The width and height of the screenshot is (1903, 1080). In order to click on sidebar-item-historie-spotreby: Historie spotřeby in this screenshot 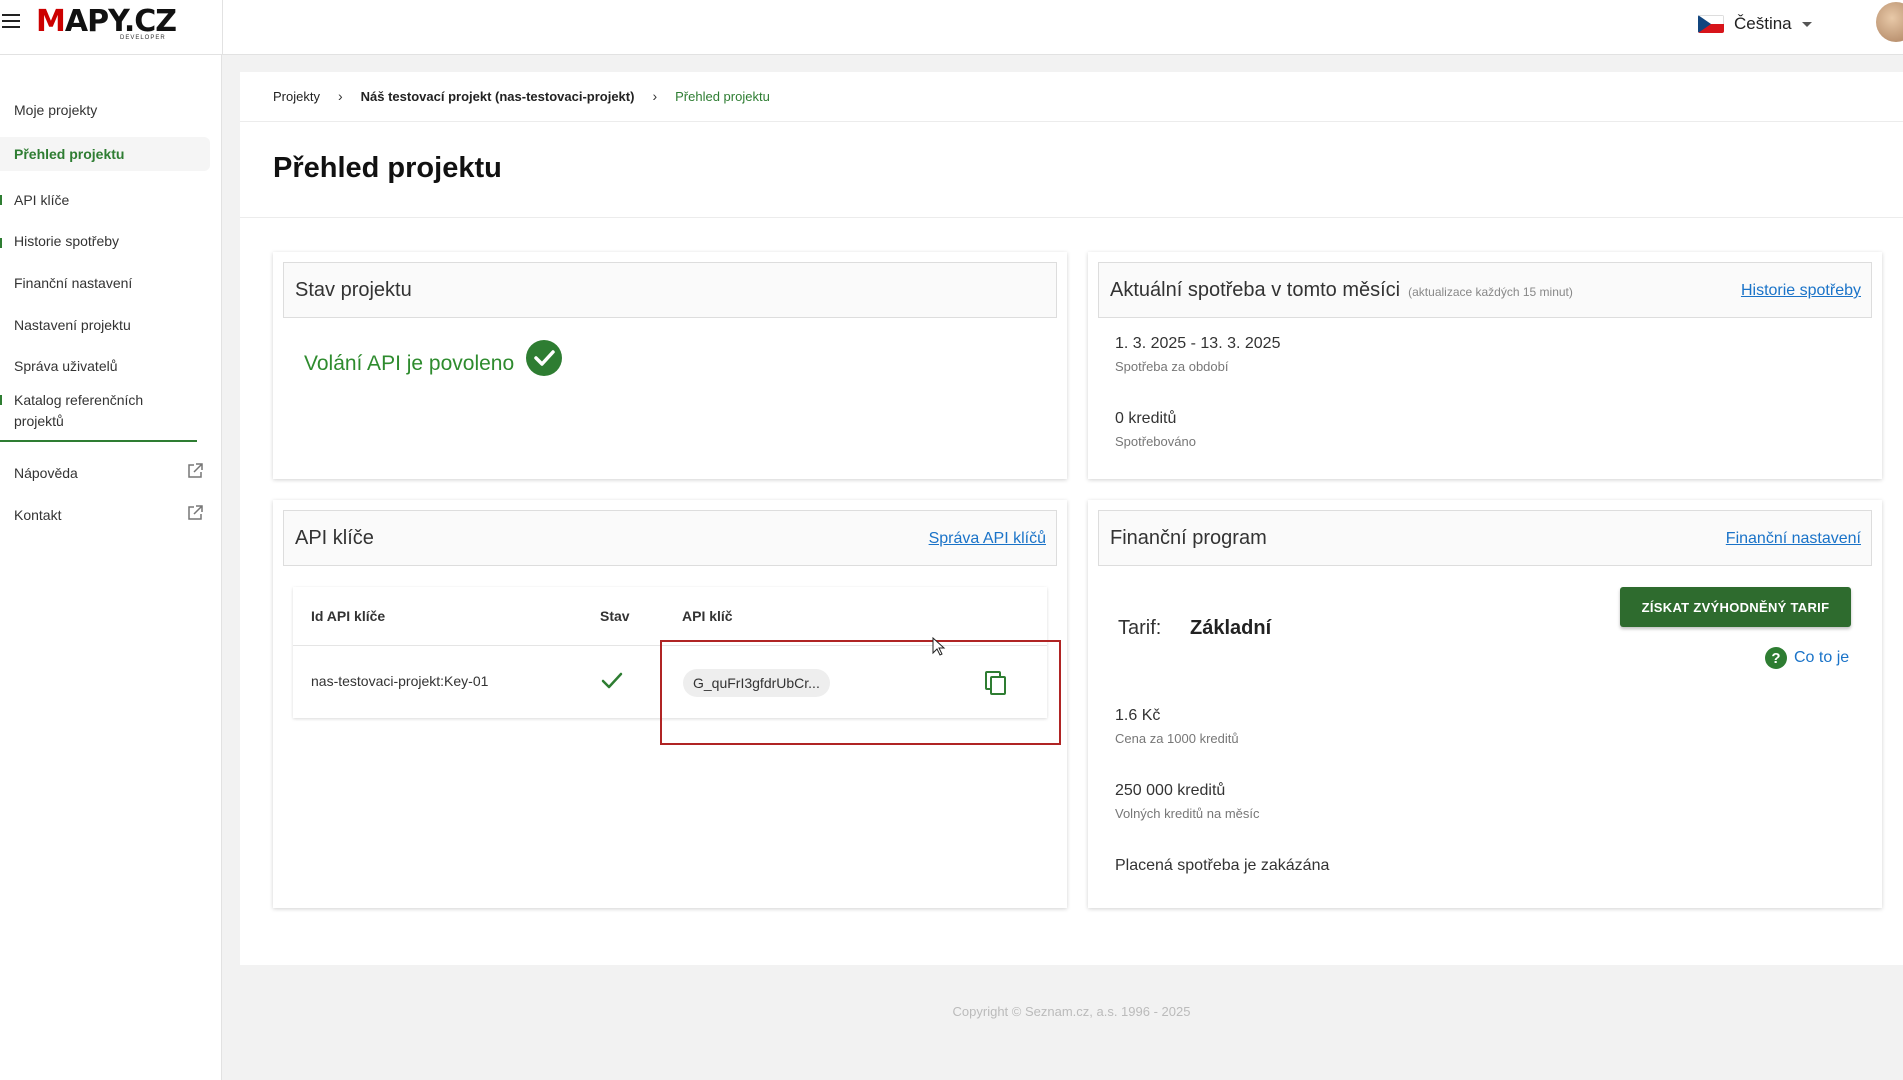, I will do `click(105, 241)`.